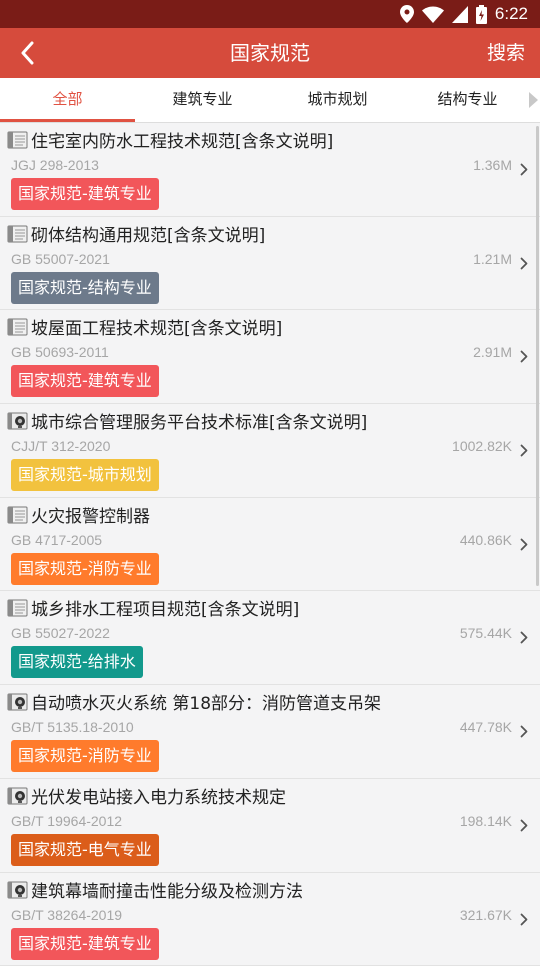  What do you see at coordinates (66, 915) in the screenshot?
I see `item-code: GB/T 38264-2019` at bounding box center [66, 915].